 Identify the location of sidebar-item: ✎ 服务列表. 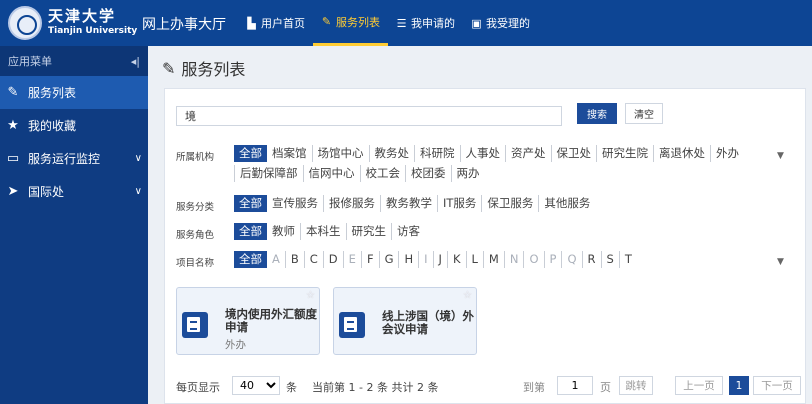
(74, 92).